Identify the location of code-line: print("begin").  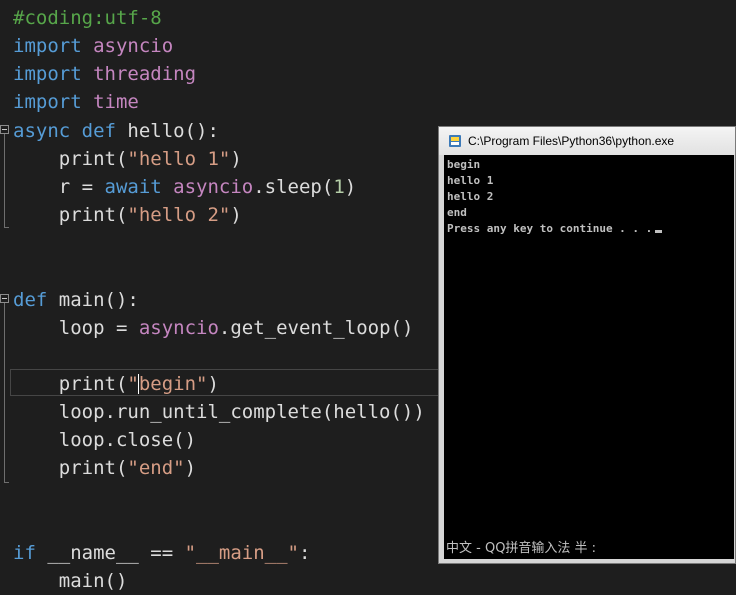
(116, 384).